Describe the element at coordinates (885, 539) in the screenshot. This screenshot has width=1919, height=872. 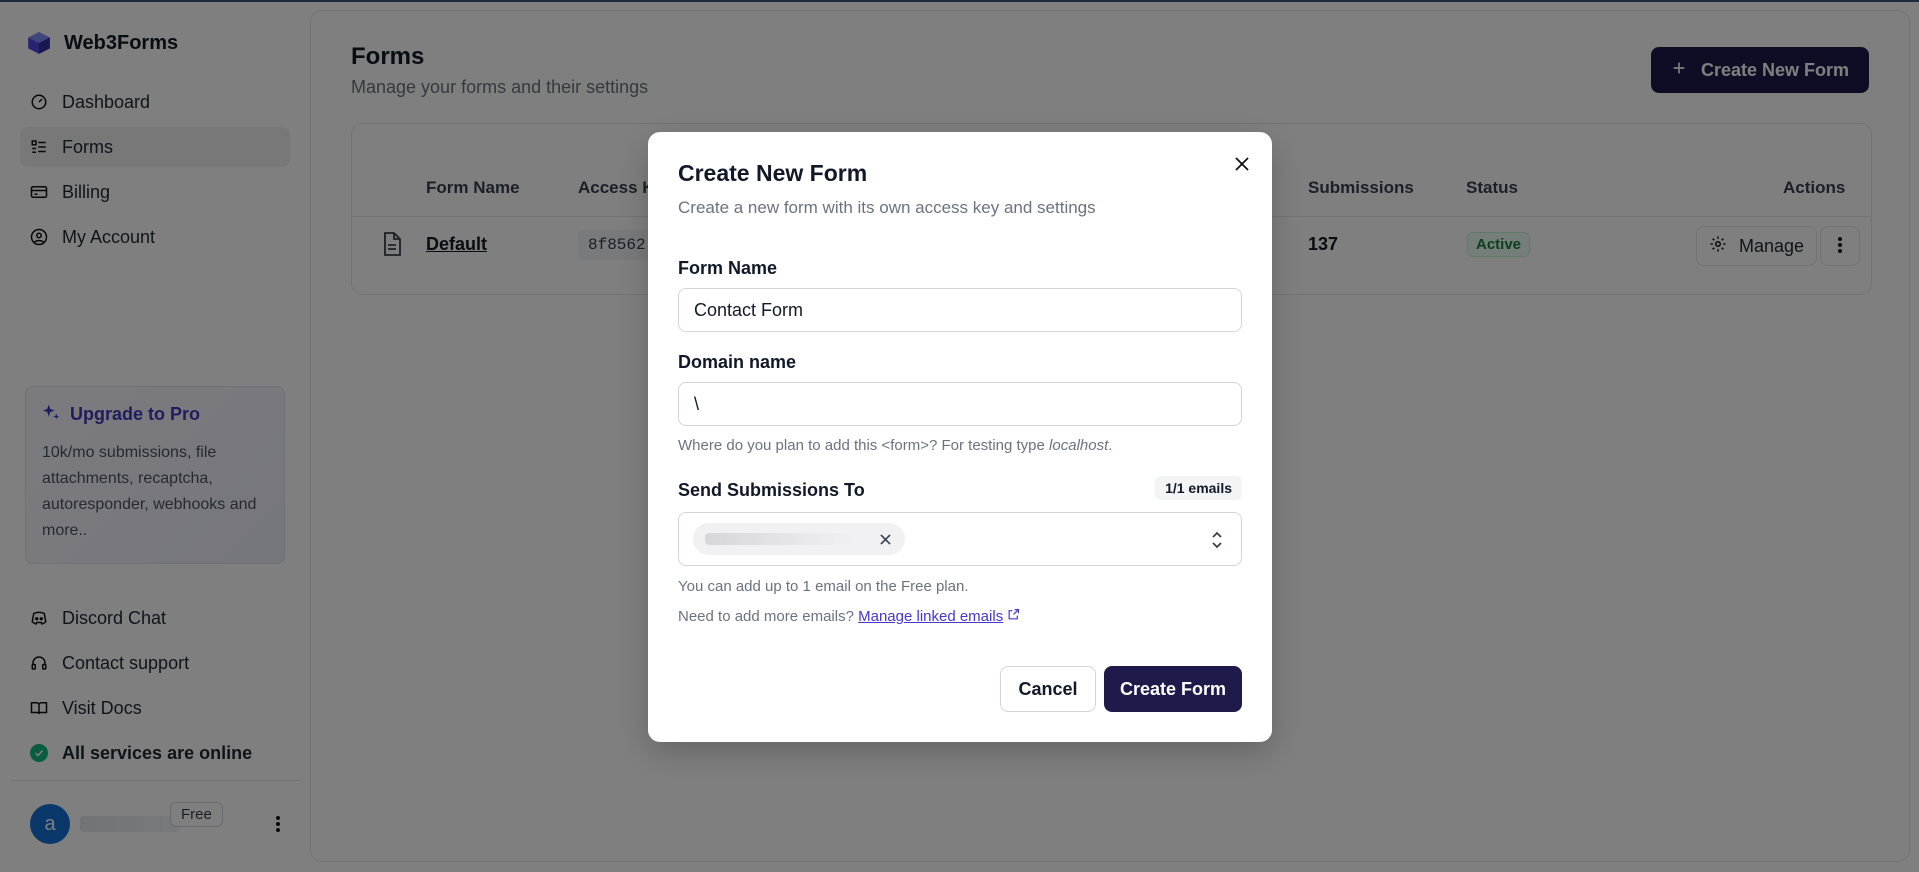
I see `remove-email-icon` at that location.